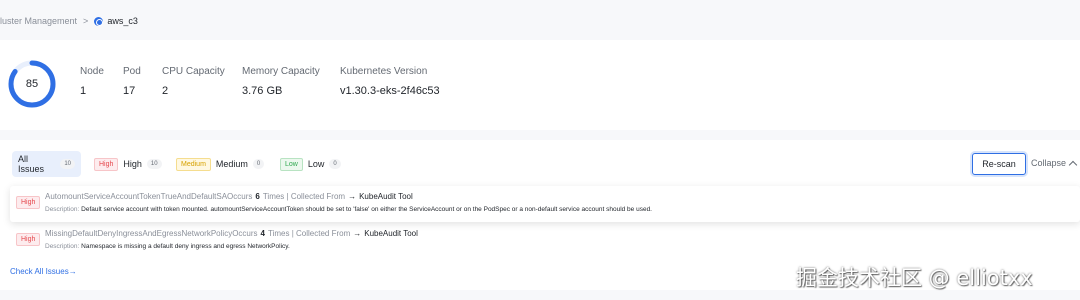 This screenshot has width=1080, height=300. I want to click on stat-pod: Pod 17, so click(132, 81).